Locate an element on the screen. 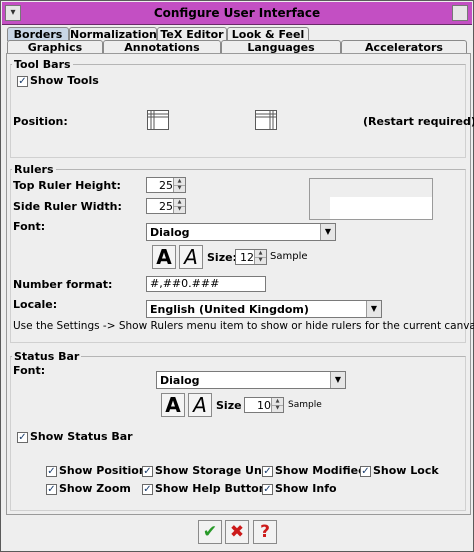  show-storage-unit-label: Show Storage Unit is located at coordinates (213, 470).